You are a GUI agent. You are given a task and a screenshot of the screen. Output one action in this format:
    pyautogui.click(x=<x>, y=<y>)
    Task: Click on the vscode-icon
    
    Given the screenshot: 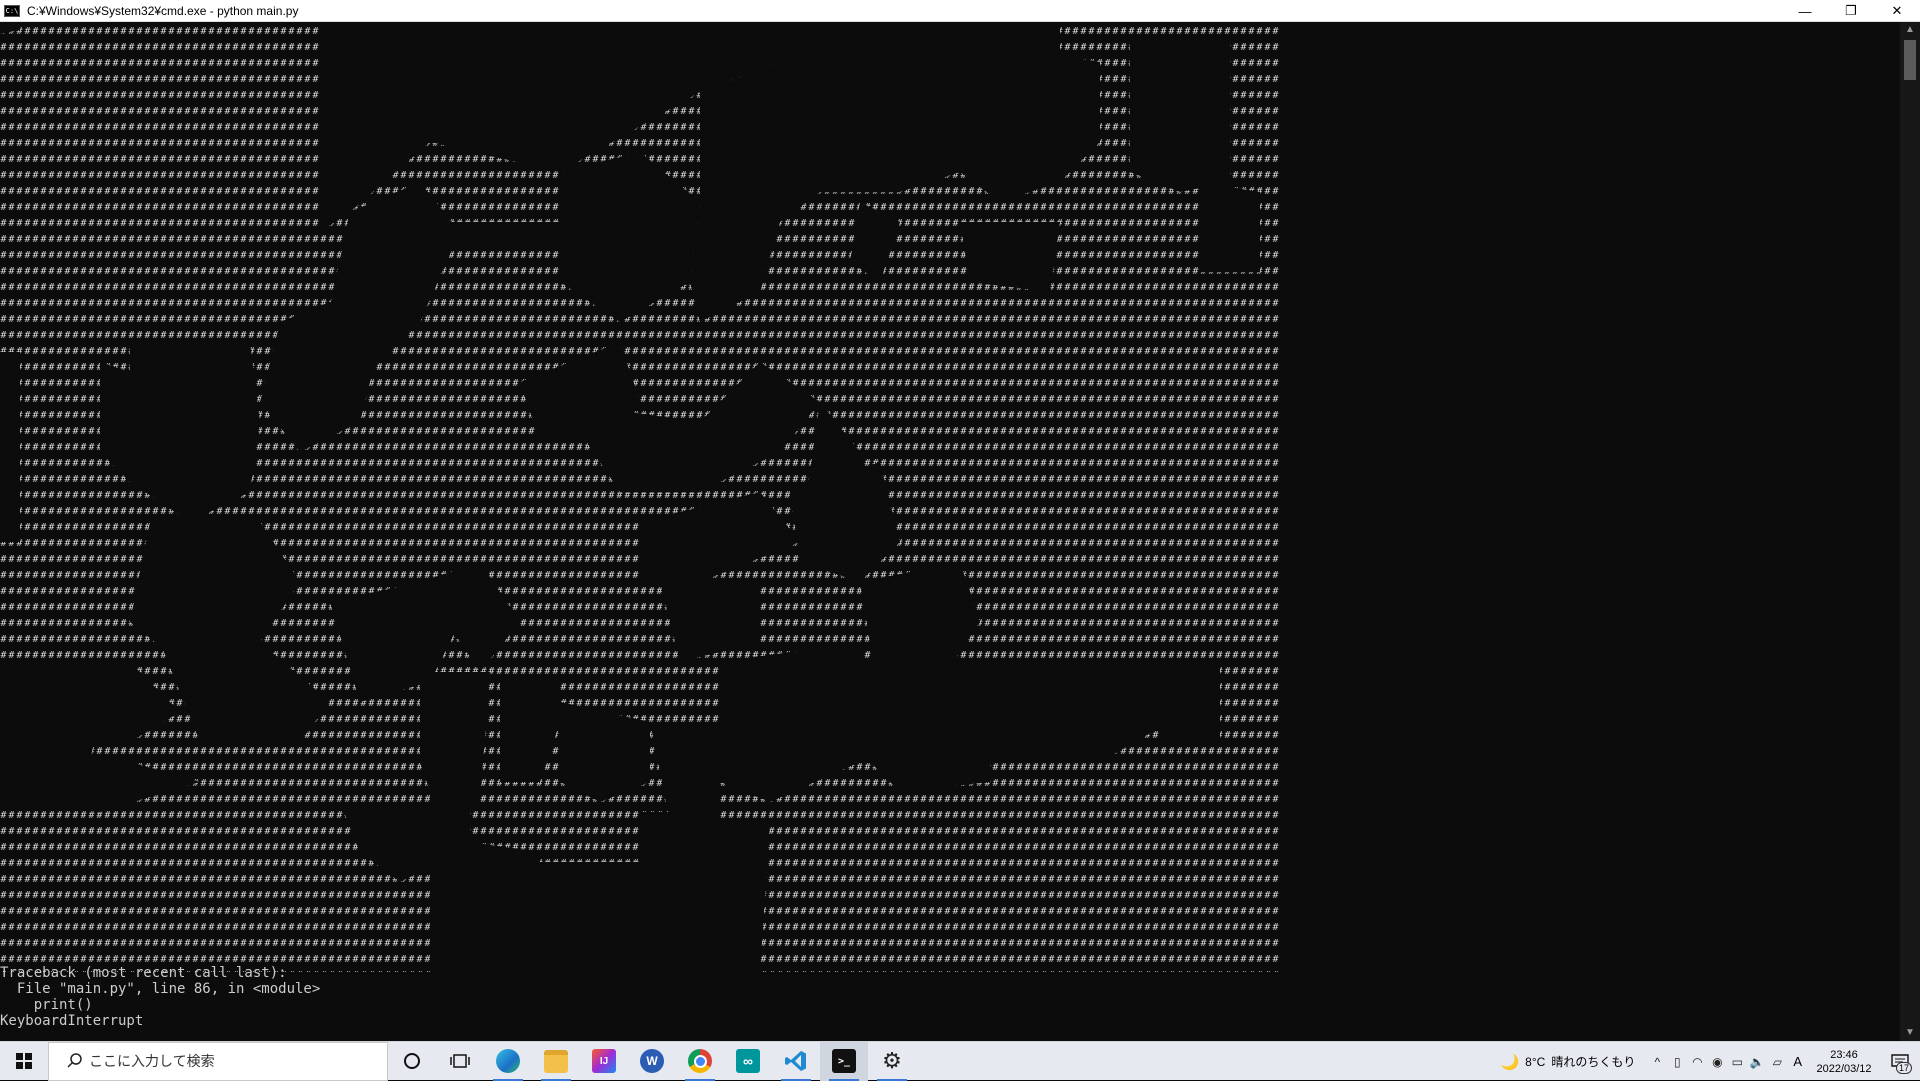 What is the action you would take?
    pyautogui.click(x=795, y=1061)
    